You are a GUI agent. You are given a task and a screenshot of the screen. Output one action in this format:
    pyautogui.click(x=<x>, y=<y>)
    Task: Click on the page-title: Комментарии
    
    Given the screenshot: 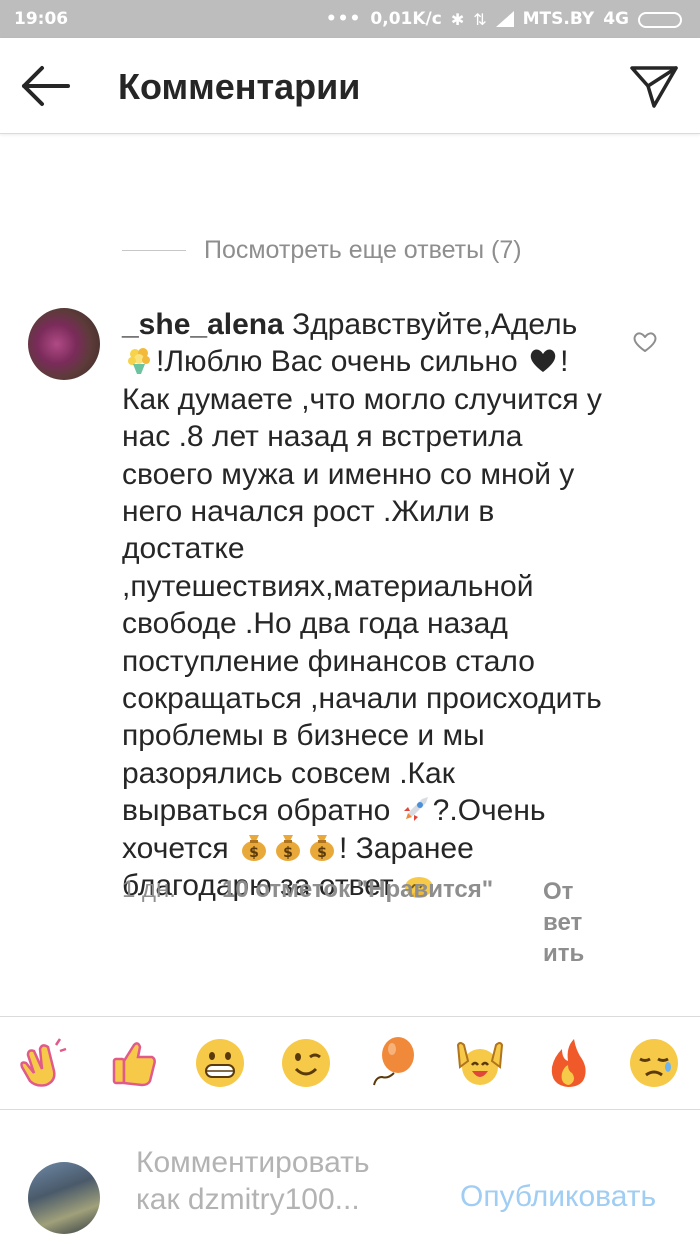 What is the action you would take?
    pyautogui.click(x=239, y=86)
    